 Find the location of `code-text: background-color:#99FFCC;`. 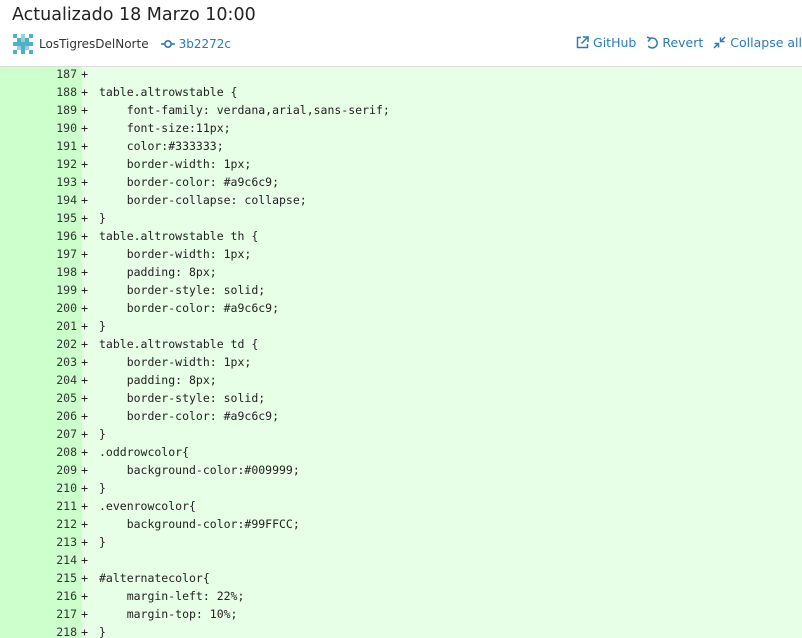

code-text: background-color:#99FFCC; is located at coordinates (199, 524).